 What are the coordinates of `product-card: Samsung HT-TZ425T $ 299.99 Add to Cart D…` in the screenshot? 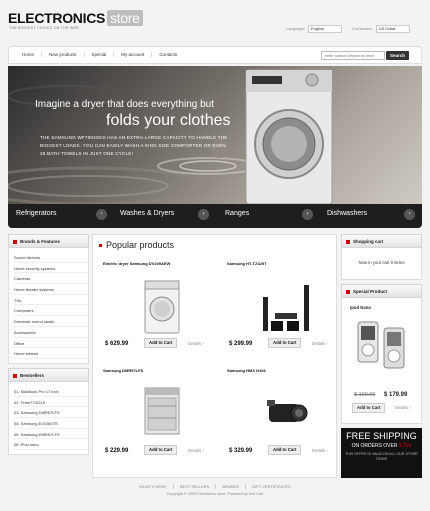 It's located at (282, 316).